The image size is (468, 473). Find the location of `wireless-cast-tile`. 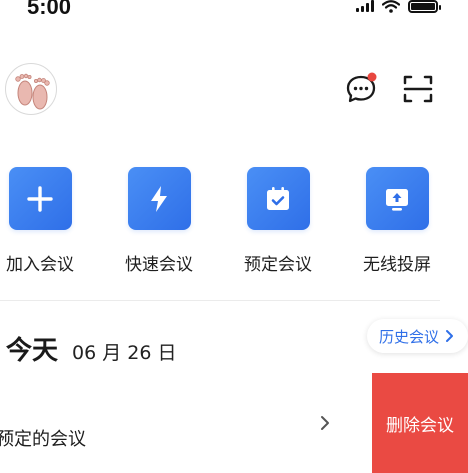

wireless-cast-tile is located at coordinates (397, 198).